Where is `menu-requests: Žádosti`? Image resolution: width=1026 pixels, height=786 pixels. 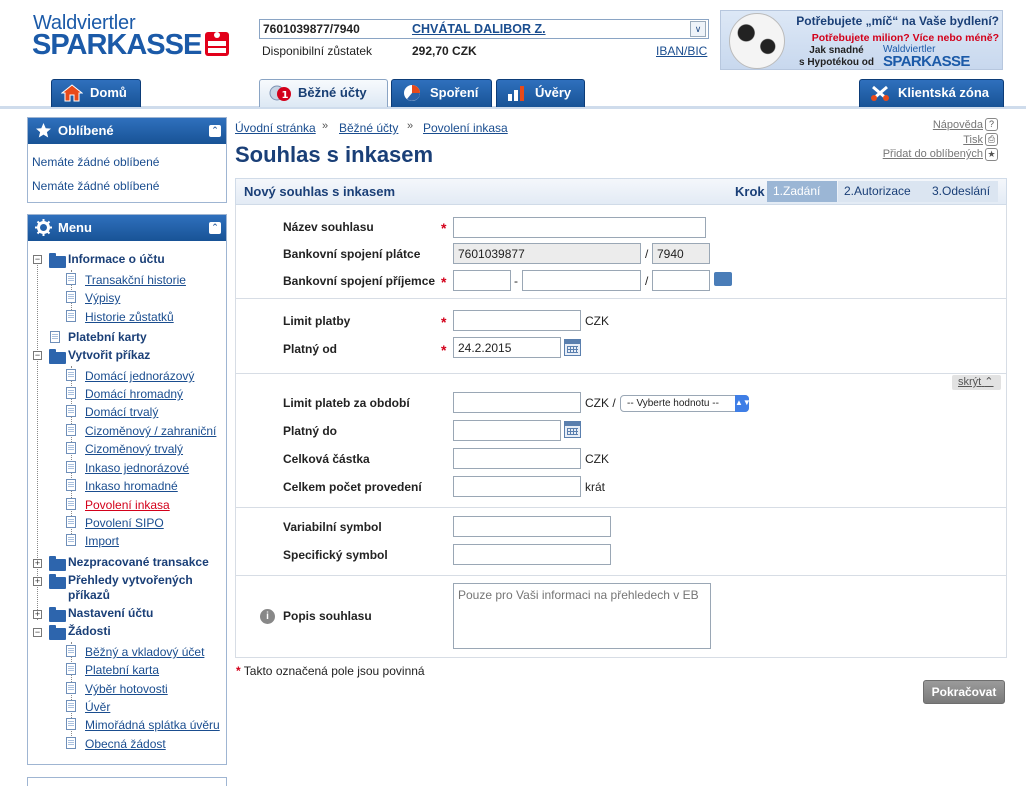
menu-requests: Žádosti is located at coordinates (89, 631).